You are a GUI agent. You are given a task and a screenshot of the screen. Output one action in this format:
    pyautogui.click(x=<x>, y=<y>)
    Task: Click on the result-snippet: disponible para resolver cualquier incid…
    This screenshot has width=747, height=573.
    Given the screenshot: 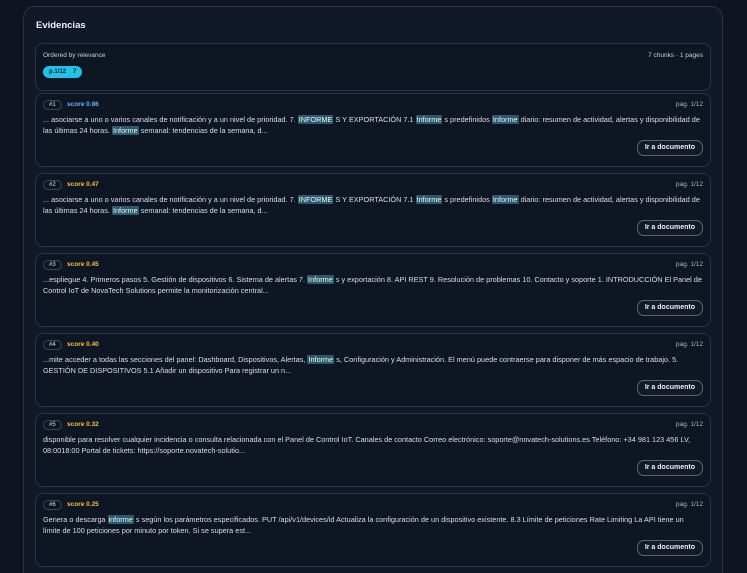 What is the action you would take?
    pyautogui.click(x=373, y=445)
    